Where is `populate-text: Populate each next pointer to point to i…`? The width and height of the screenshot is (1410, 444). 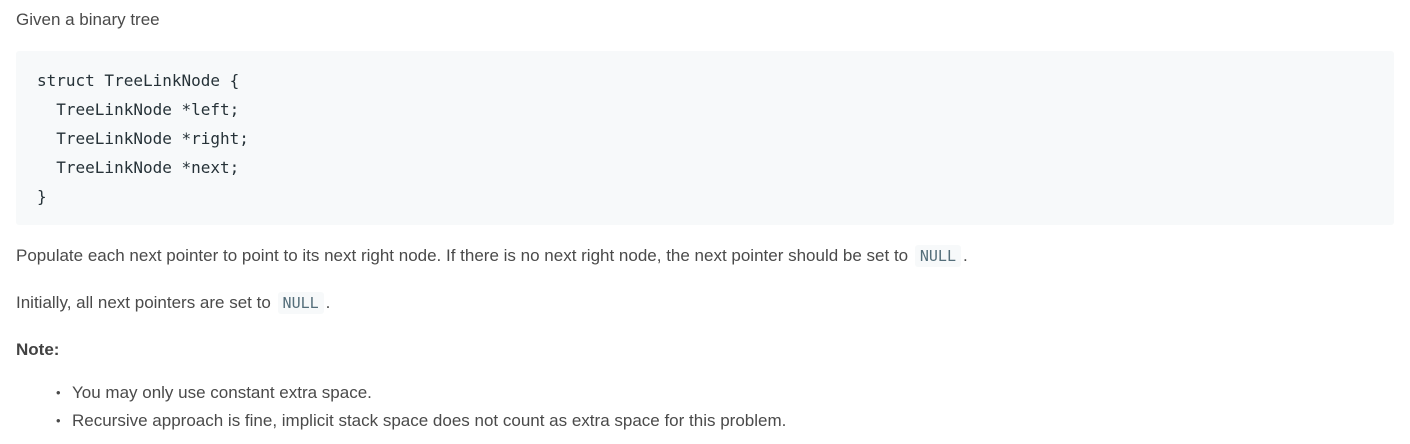
populate-text: Populate each next pointer to point to i… is located at coordinates (462, 255).